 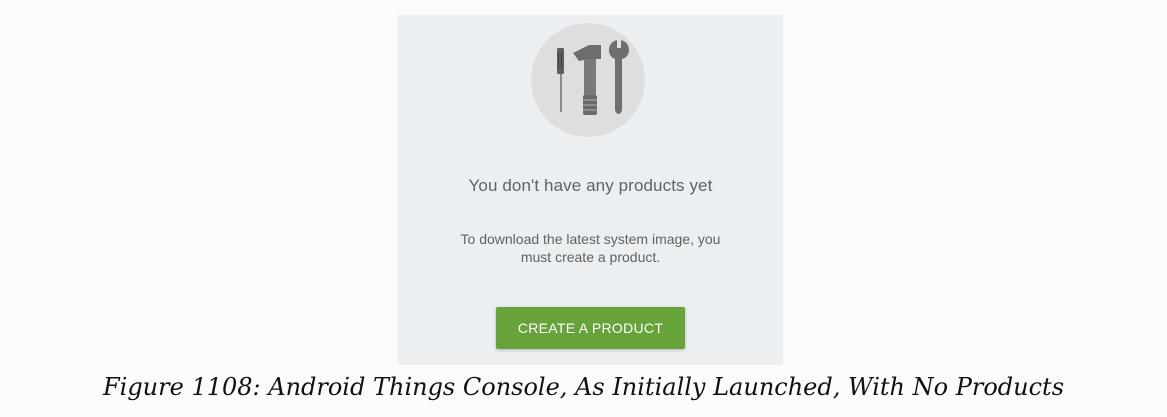 What do you see at coordinates (590, 239) in the screenshot?
I see `empty-state-description-line: To download the latest system image, you` at bounding box center [590, 239].